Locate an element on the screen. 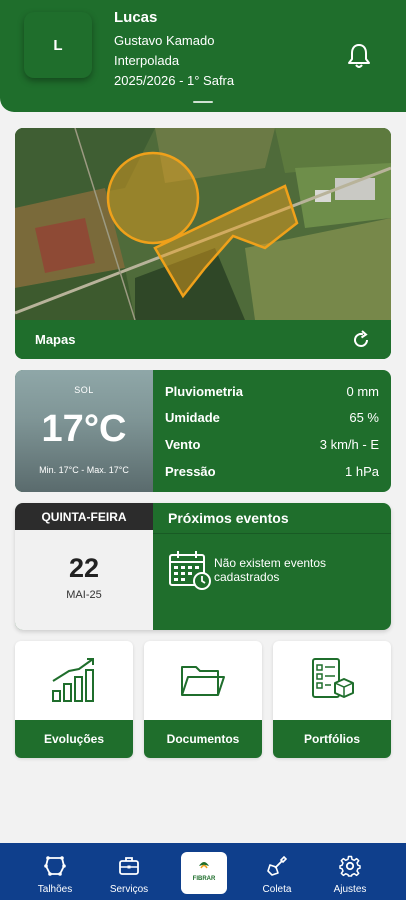 The height and width of the screenshot is (900, 406). rain-label: Pluviometria is located at coordinates (204, 391).